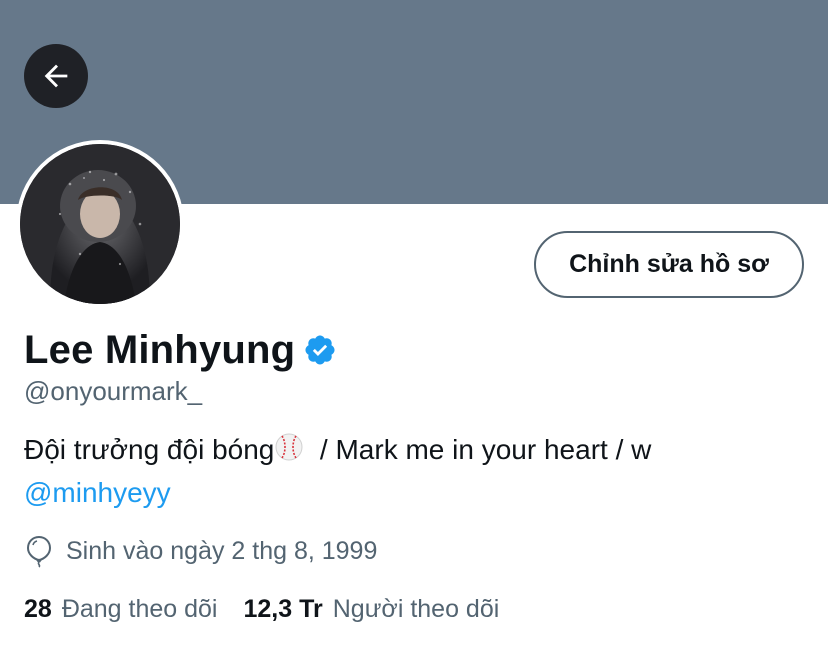  I want to click on follow-stats: 28 Đang theo dõi 12,3 Tr Người theo dõi, so click(261, 609).